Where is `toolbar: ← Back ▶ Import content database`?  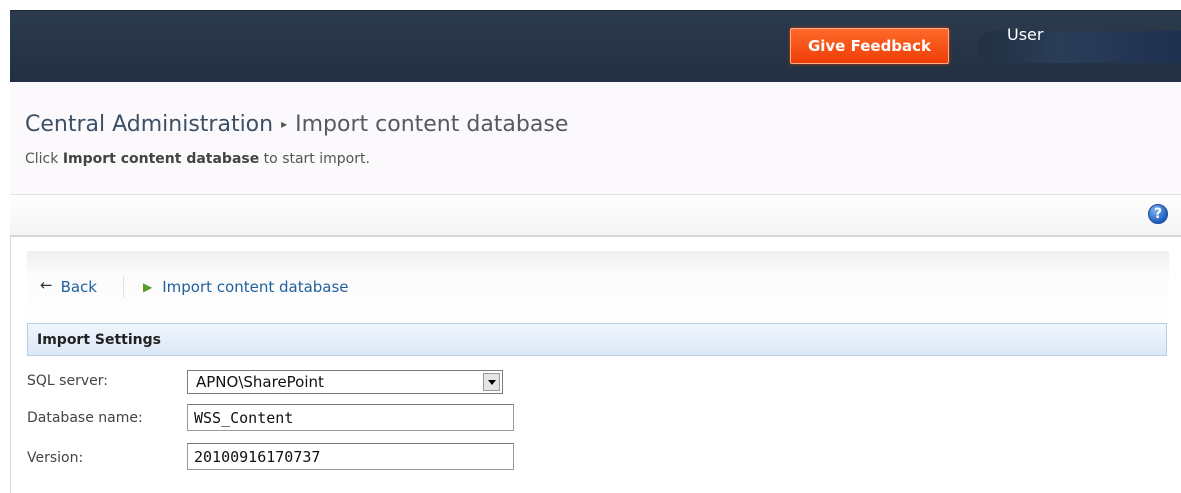 toolbar: ← Back ▶ Import content database is located at coordinates (598, 287).